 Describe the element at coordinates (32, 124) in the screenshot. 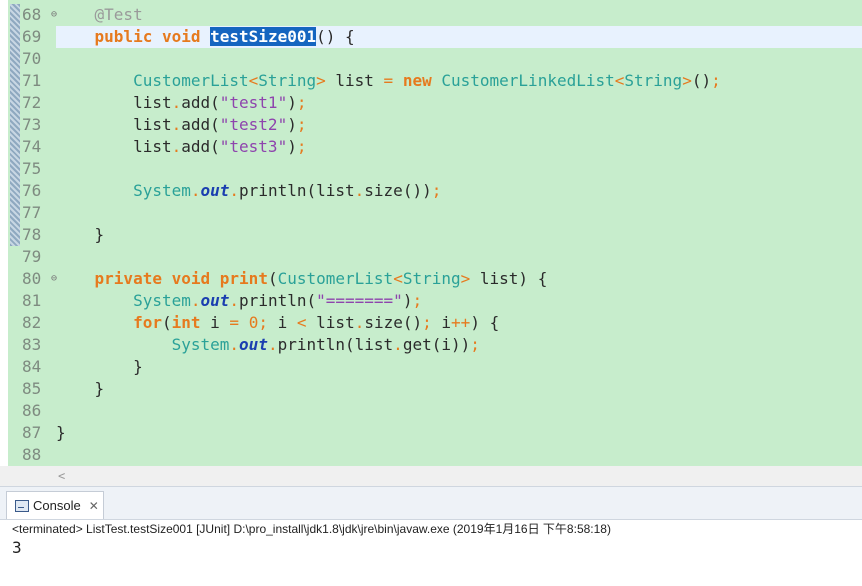

I see `line-number: 73` at that location.